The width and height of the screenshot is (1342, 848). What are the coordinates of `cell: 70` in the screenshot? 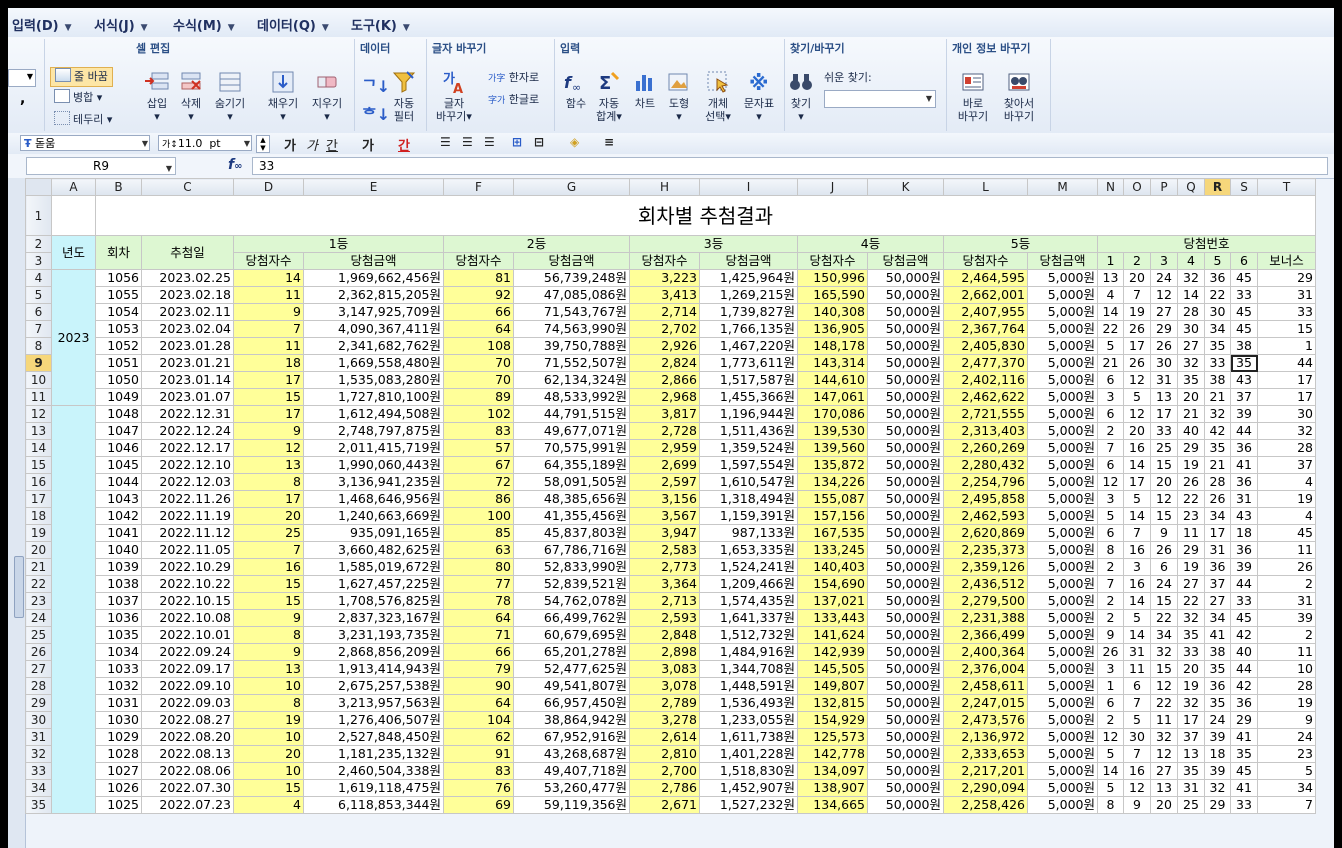 It's located at (478, 380).